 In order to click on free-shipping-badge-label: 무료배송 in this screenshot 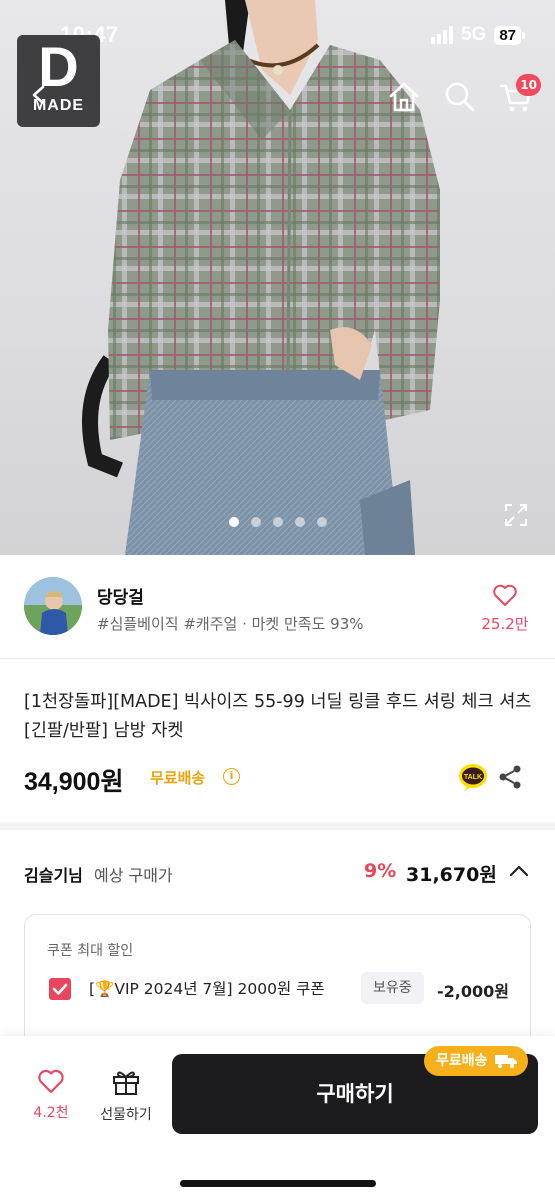, I will do `click(462, 1061)`.